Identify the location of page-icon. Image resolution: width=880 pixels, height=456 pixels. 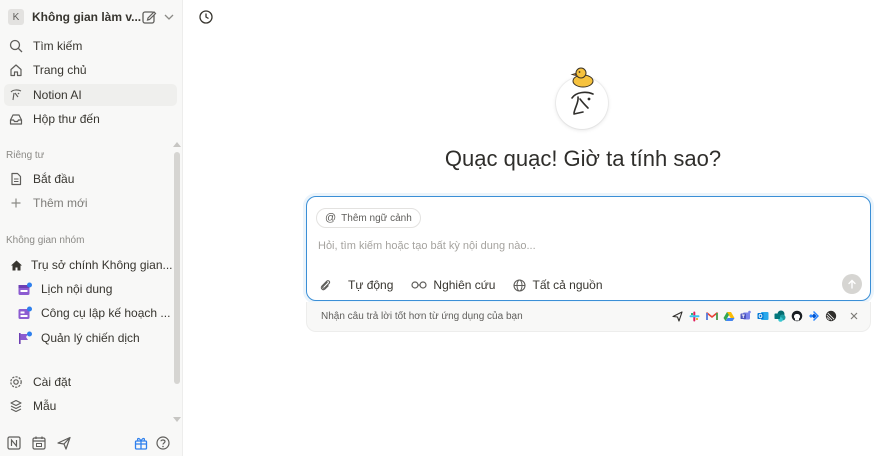
(16, 179).